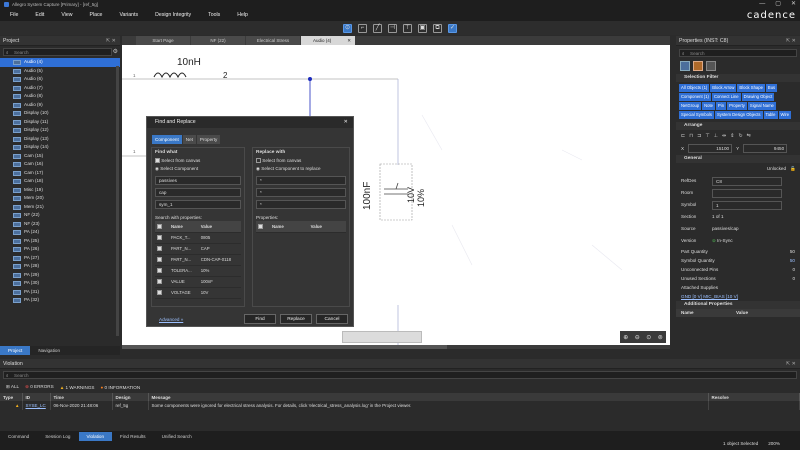 This screenshot has width=800, height=450. Describe the element at coordinates (738, 78) in the screenshot. I see `selection-filter-header: Selection Filter` at that location.